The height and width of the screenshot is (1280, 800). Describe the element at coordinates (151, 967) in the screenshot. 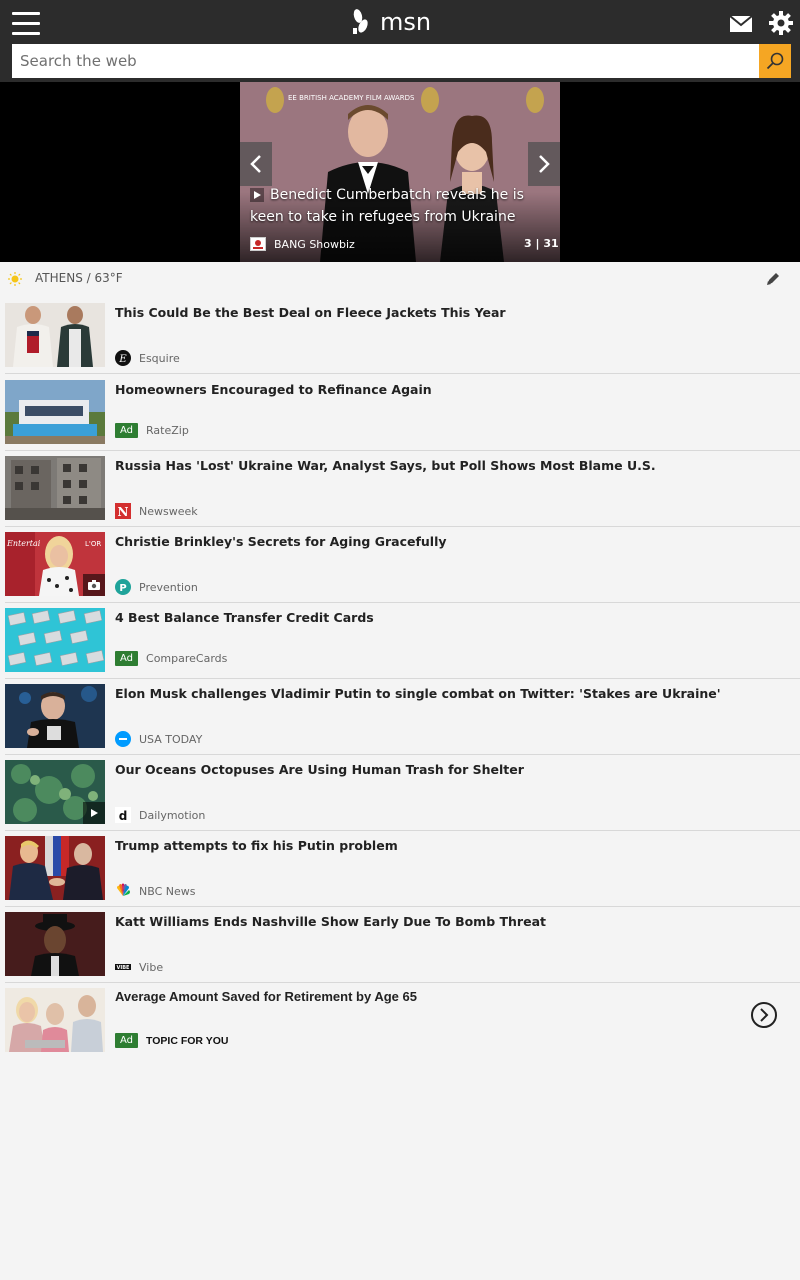

I see `news-source: Vibe` at that location.